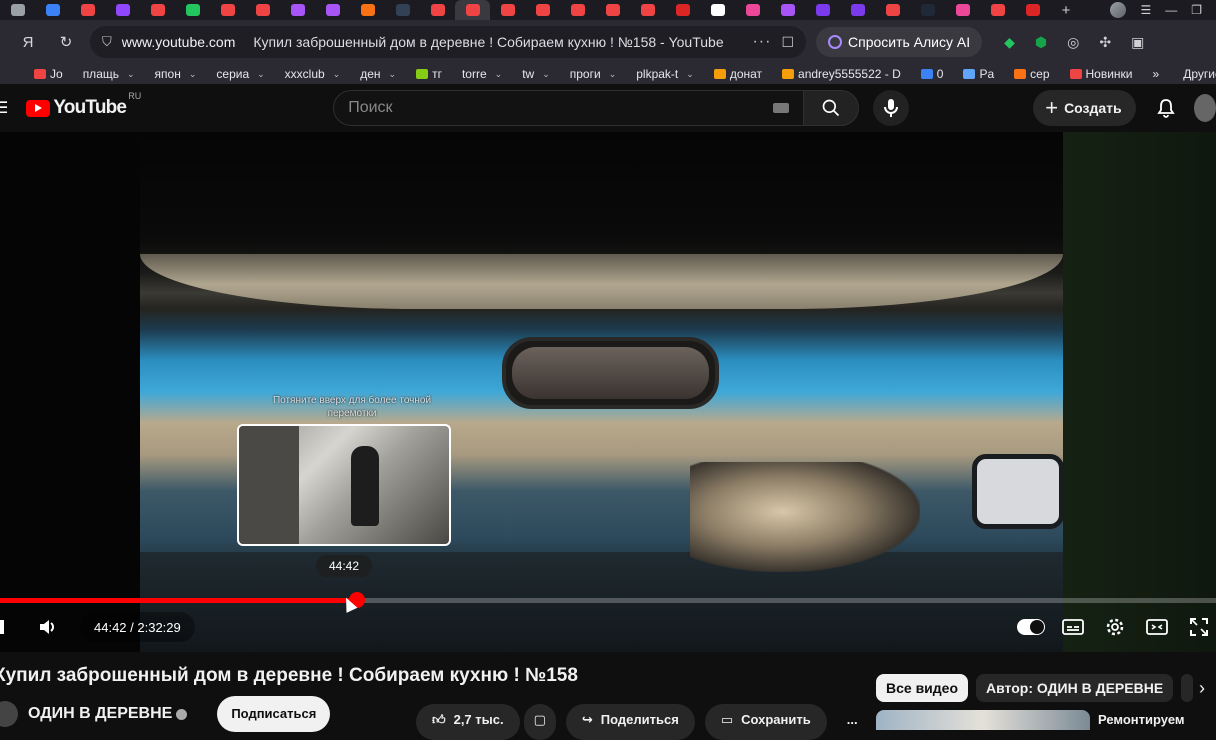 The height and width of the screenshot is (740, 1216). What do you see at coordinates (536, 74) in the screenshot?
I see `bookmark-folder: tw ⌄` at bounding box center [536, 74].